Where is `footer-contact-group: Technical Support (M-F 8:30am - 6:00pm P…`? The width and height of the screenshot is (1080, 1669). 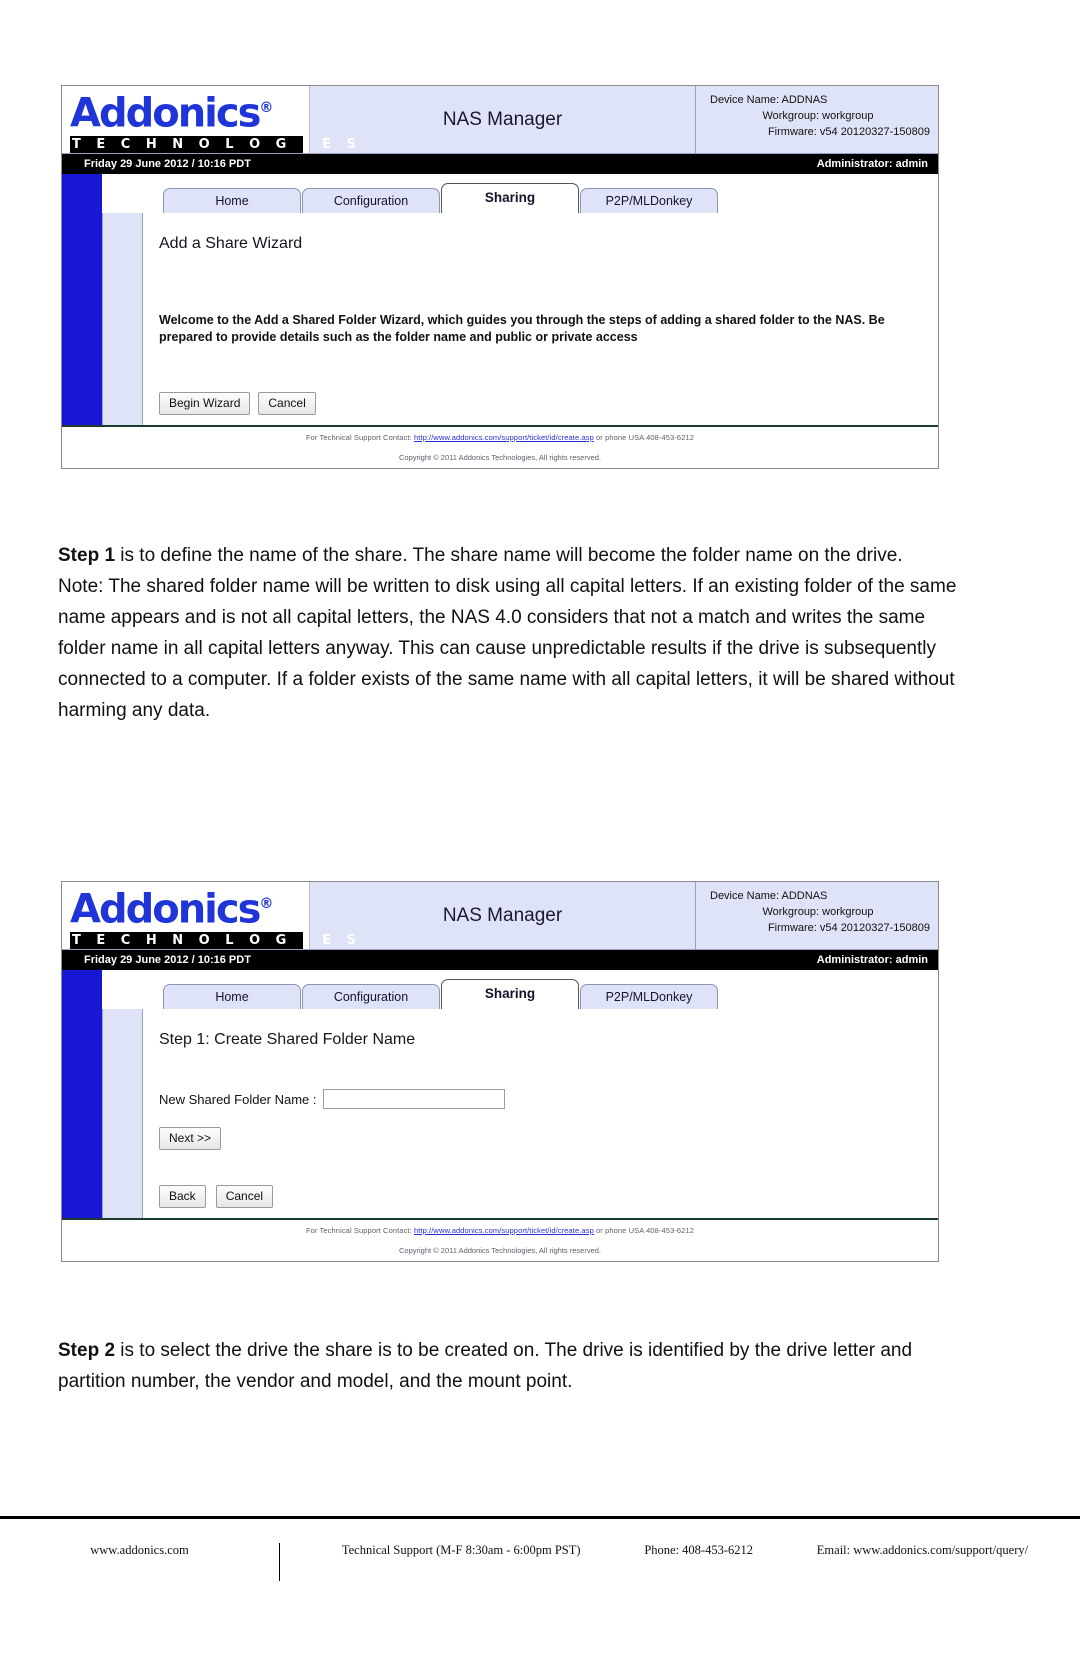 footer-contact-group: Technical Support (M-F 8:30am - 6:00pm P… is located at coordinates (680, 1550).